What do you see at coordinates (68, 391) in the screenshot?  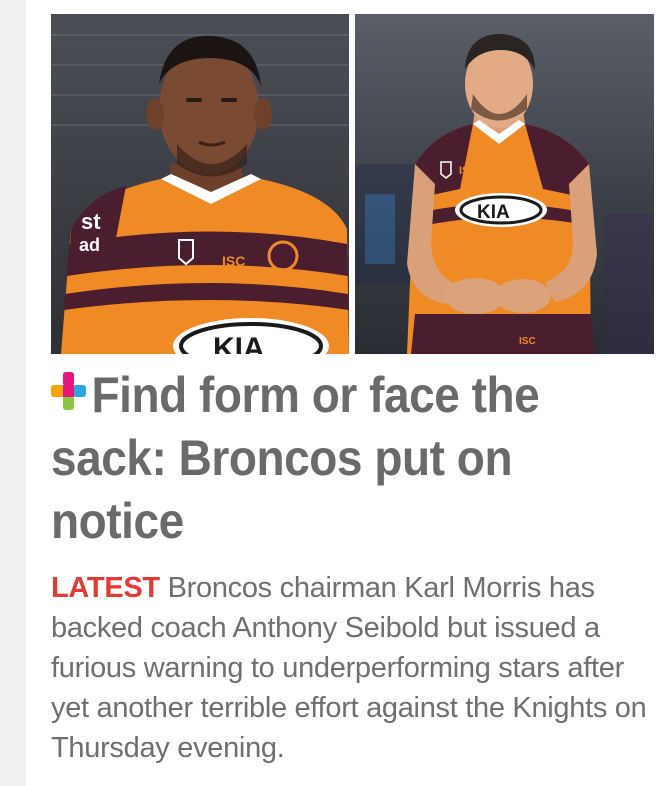 I see `colored-plus-icon` at bounding box center [68, 391].